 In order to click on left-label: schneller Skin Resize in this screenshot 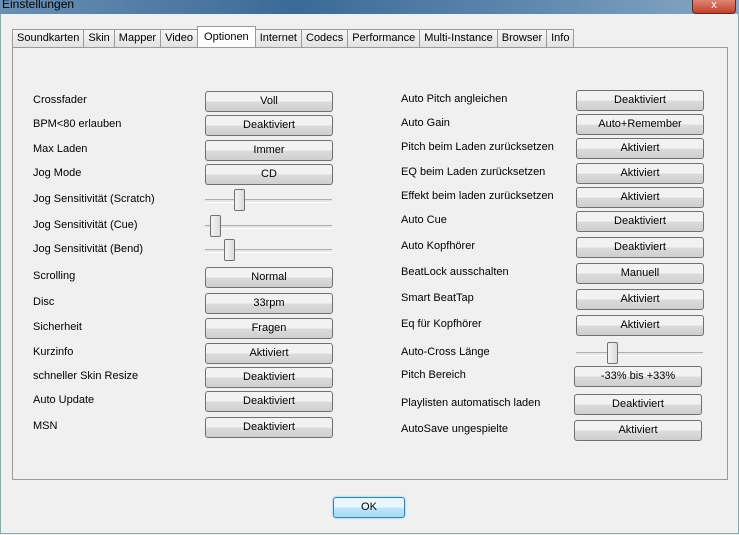, I will do `click(86, 376)`.